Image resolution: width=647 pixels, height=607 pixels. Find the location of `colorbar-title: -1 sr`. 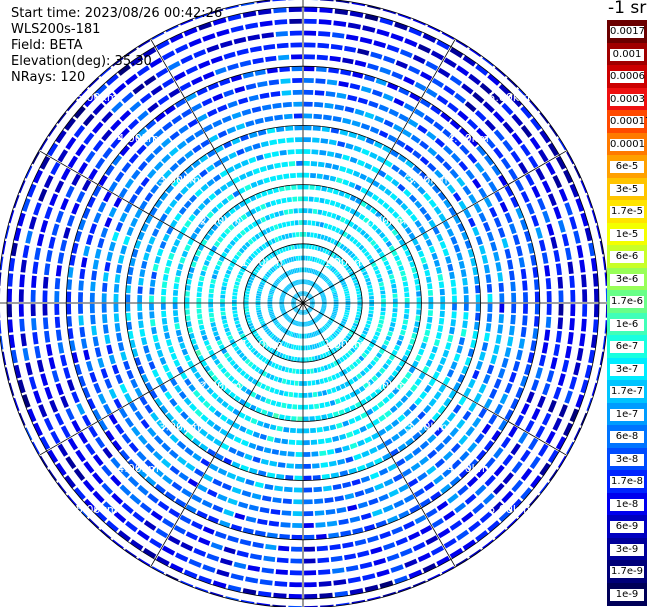

colorbar-title: -1 sr is located at coordinates (627, 9).